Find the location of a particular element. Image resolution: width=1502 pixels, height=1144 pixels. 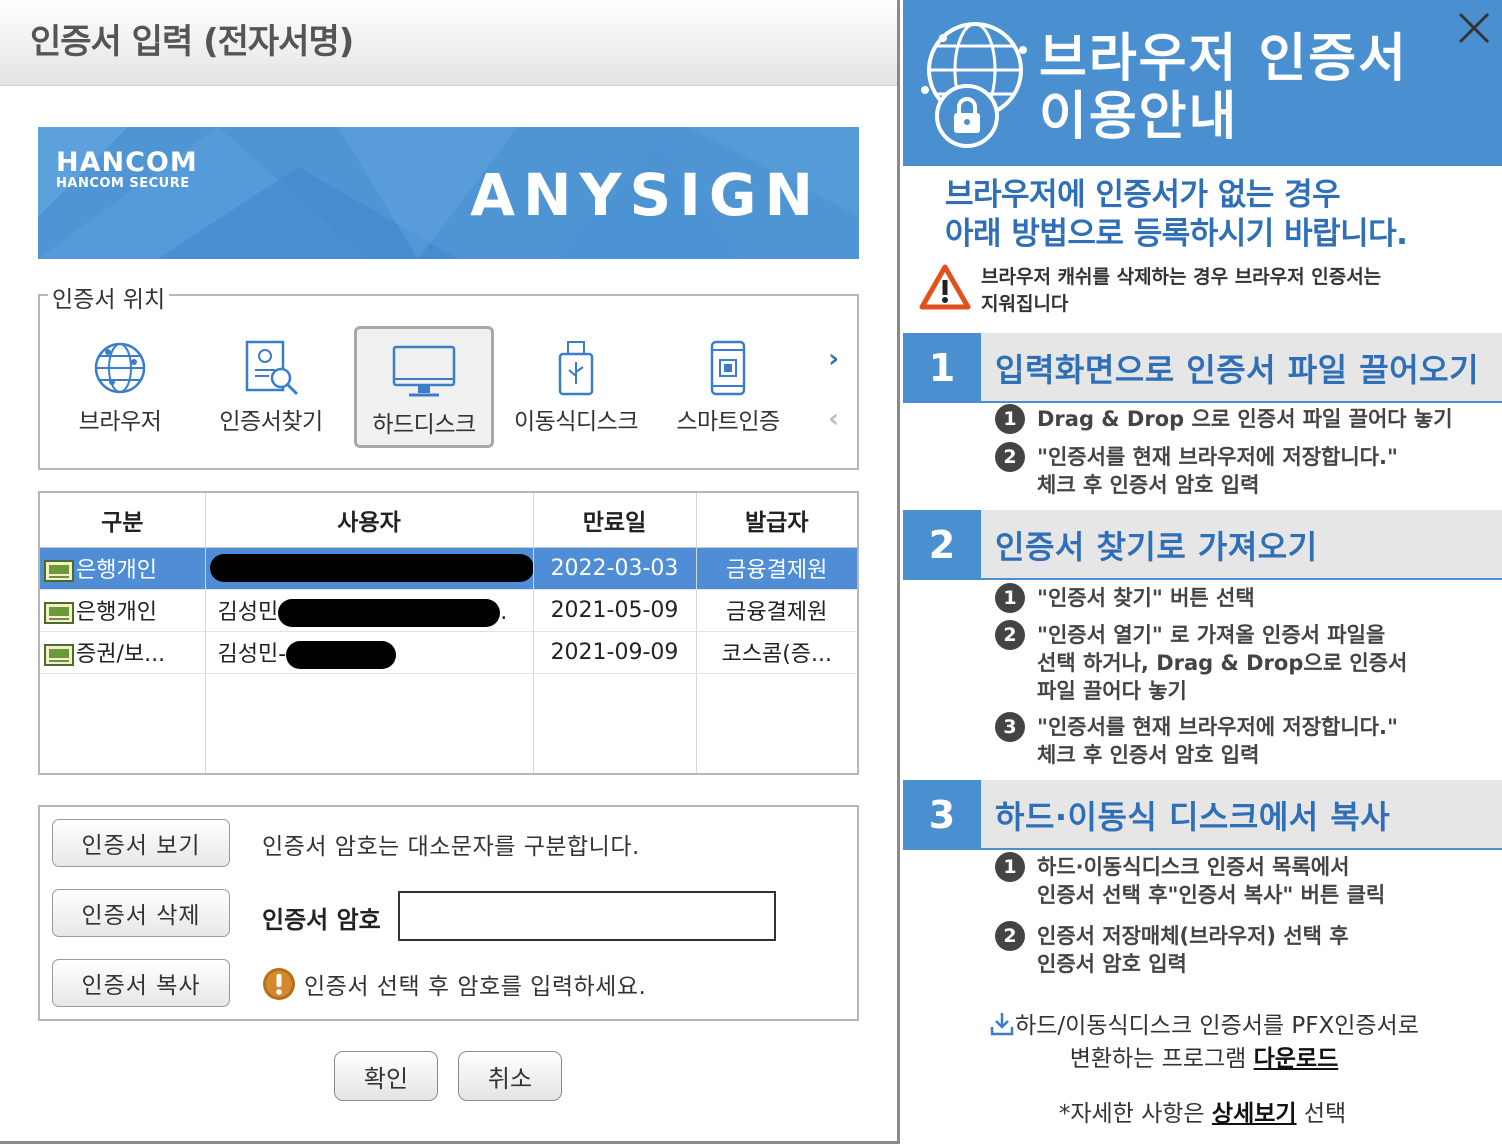

step-item-line: 선택 하거나, Drag & Drop으로 인증서 is located at coordinates (1222, 663).